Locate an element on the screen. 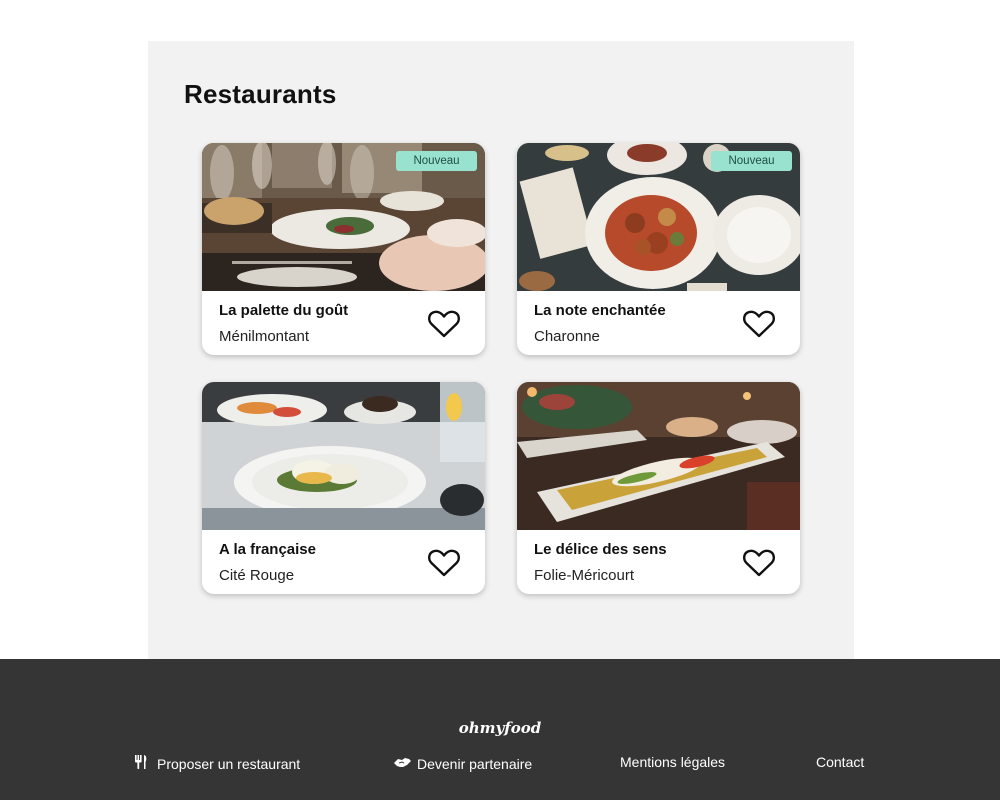 This screenshot has width=1000, height=800. footer-logo: ohmyfood is located at coordinates (500, 728).